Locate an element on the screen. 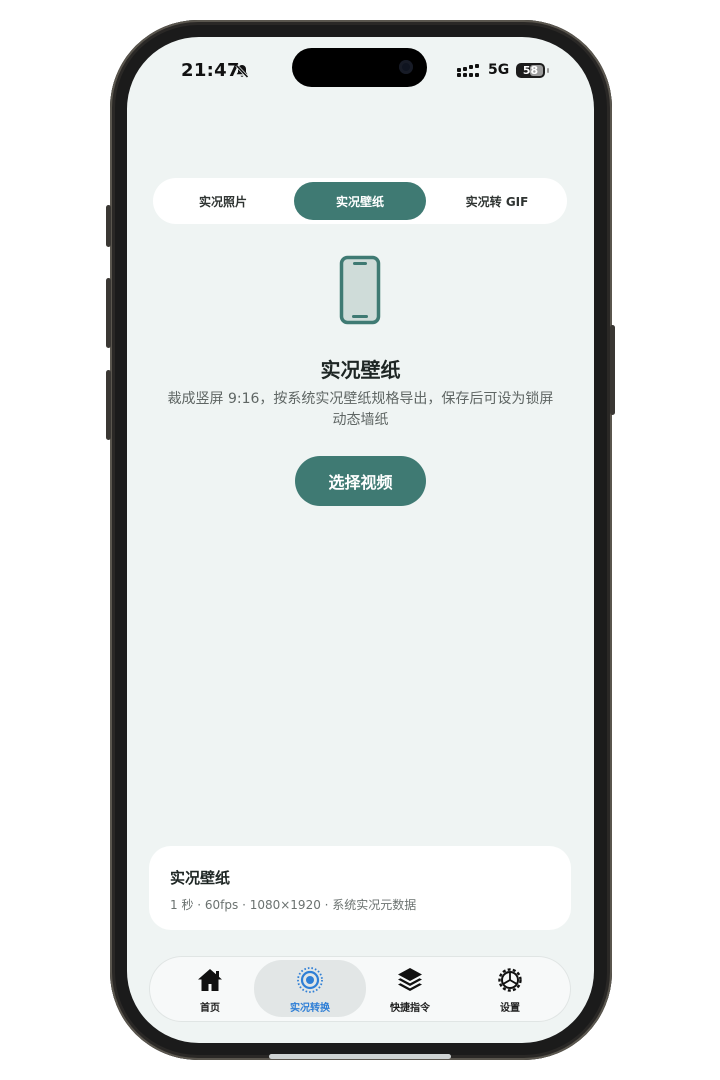 This screenshot has width=720, height=1080. tabbar-item-shortcuts: 快捷指令 is located at coordinates (410, 989).